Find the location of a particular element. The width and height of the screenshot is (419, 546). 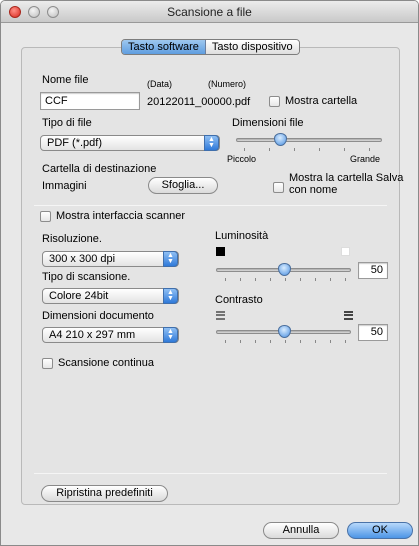

file-size-thumb is located at coordinates (280, 139).